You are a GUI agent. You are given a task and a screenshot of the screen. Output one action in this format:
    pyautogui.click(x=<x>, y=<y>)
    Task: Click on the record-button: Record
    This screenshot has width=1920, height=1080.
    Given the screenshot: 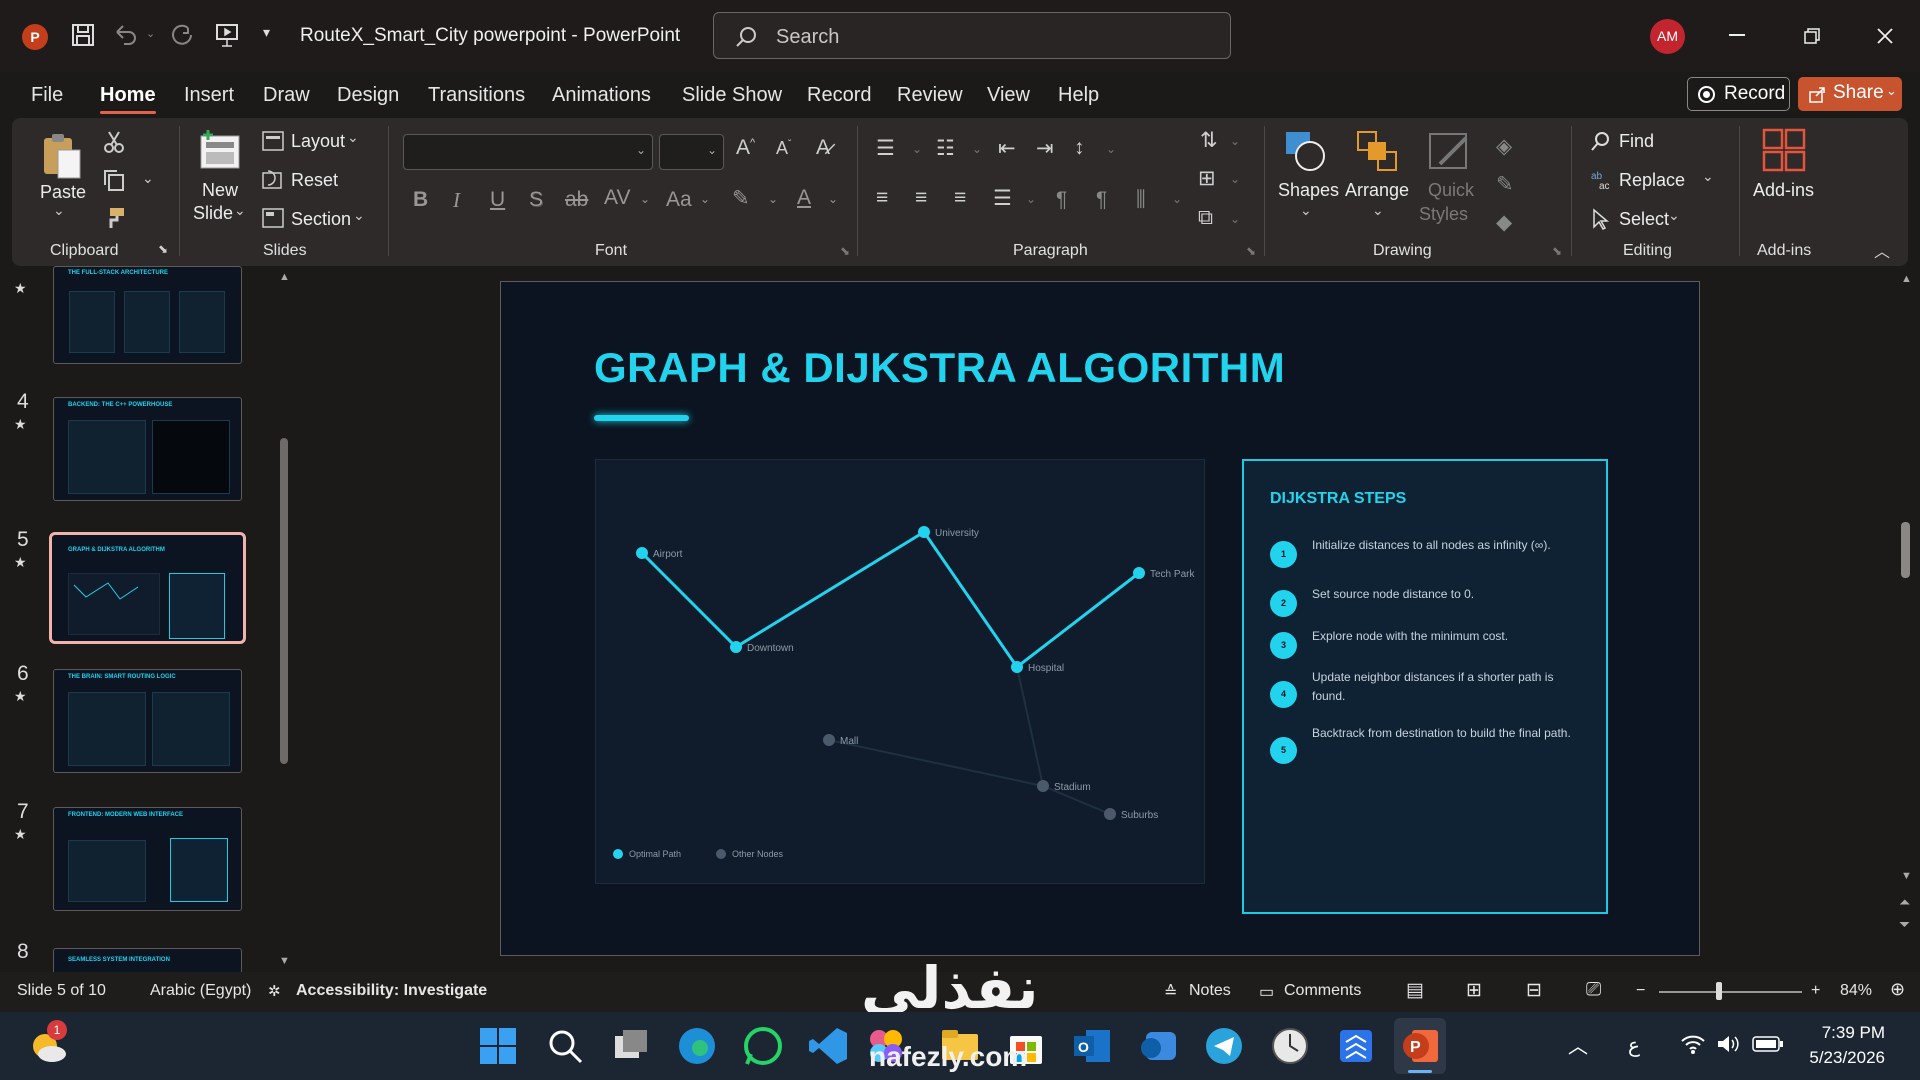 What is the action you would take?
    pyautogui.click(x=1738, y=94)
    